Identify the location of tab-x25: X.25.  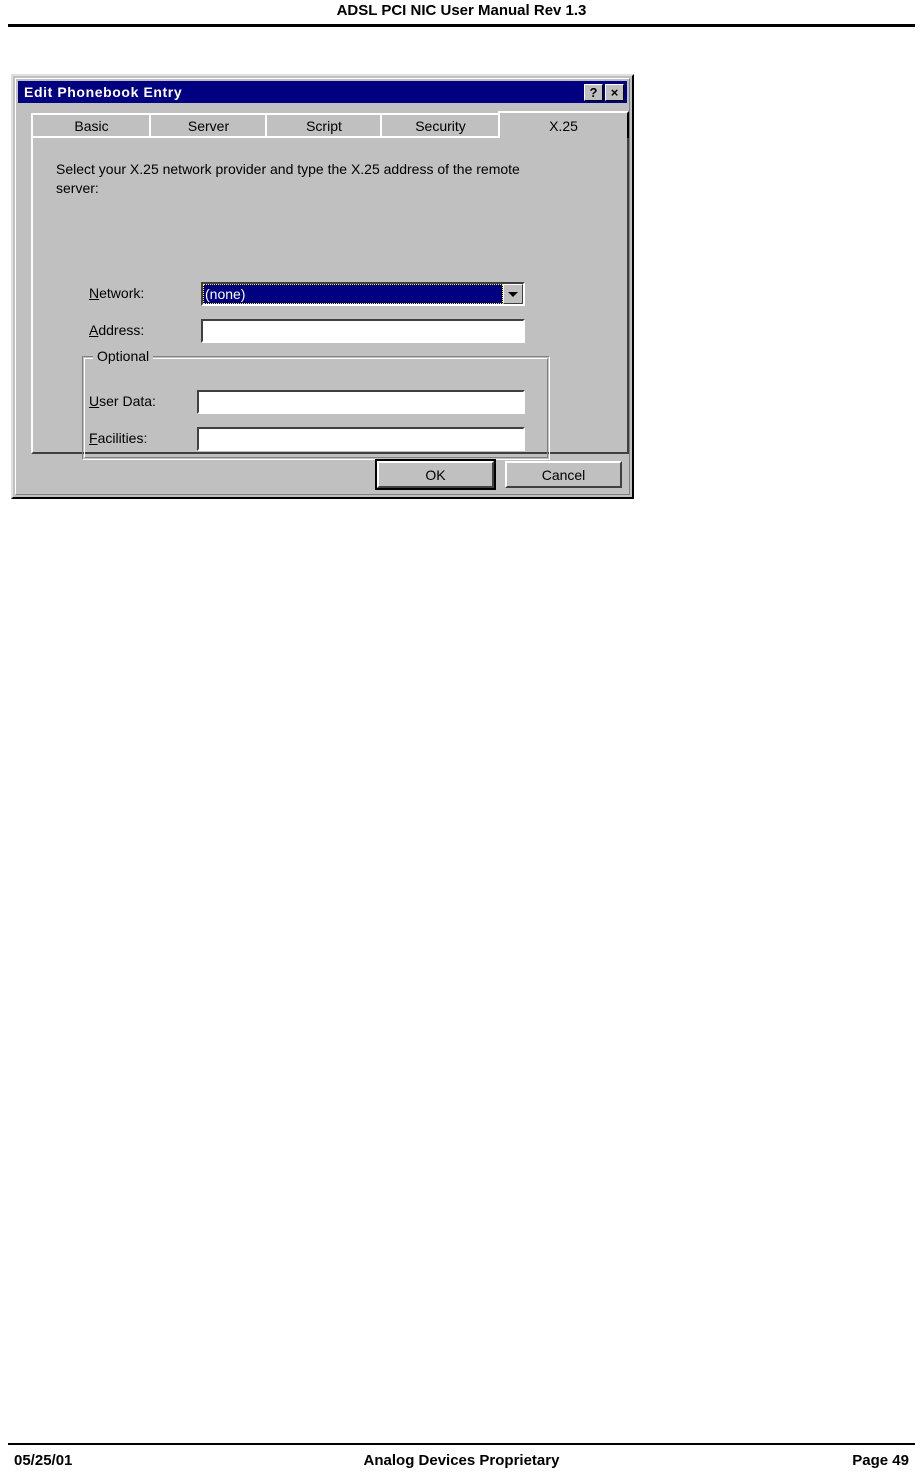
(563, 124).